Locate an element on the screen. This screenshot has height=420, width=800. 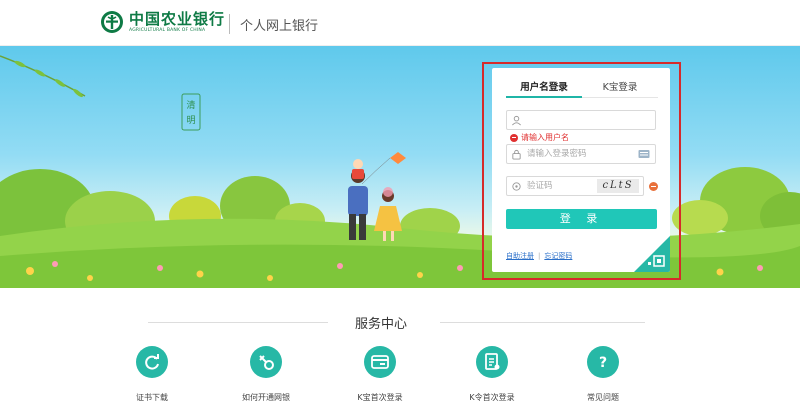
captcha-field: cLtS is located at coordinates (575, 186).